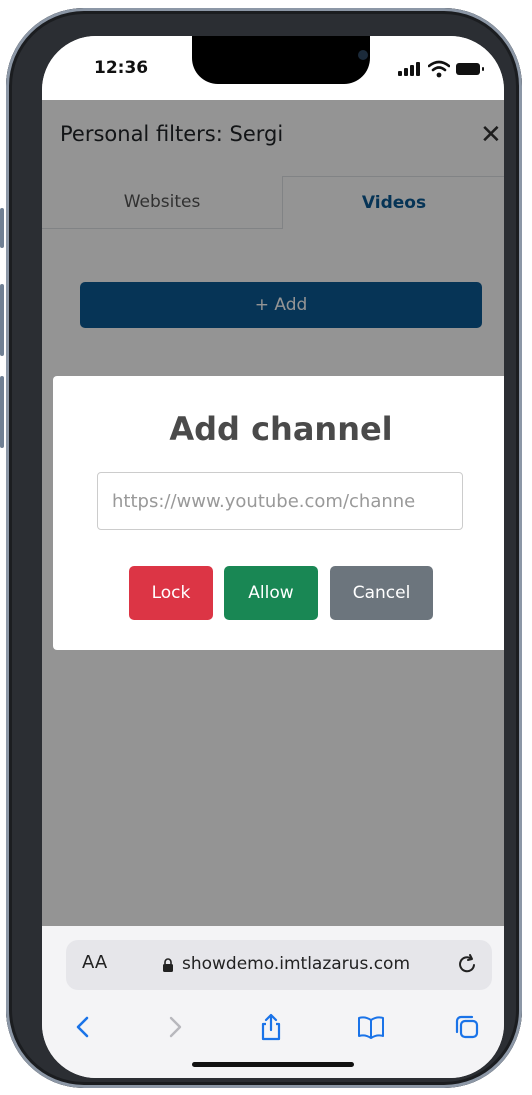 The width and height of the screenshot is (532, 1095). What do you see at coordinates (281, 429) in the screenshot?
I see `modal-title: Add channel` at bounding box center [281, 429].